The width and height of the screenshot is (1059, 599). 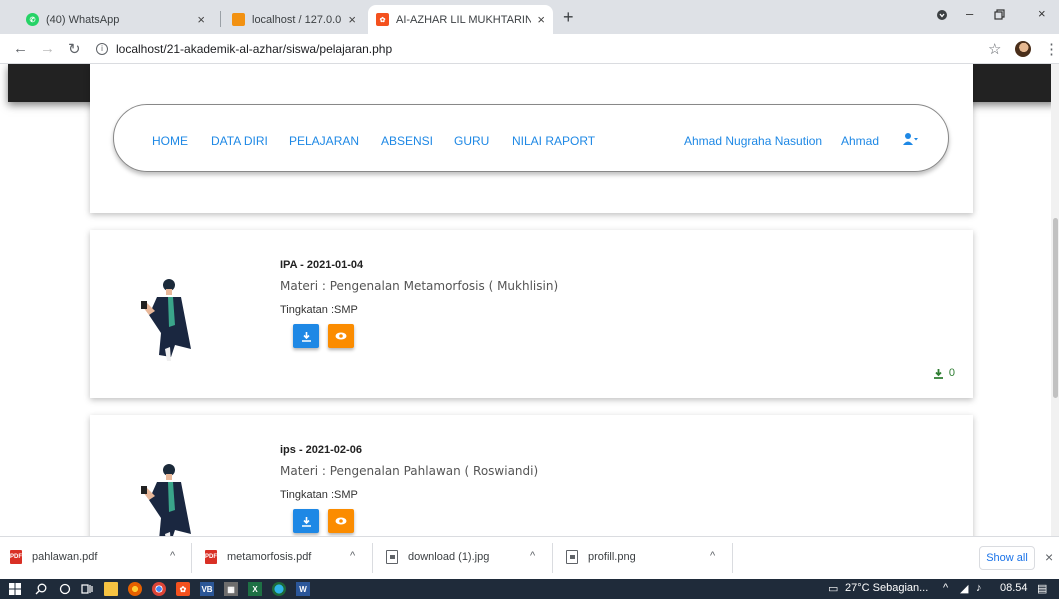 What do you see at coordinates (239, 141) in the screenshot?
I see `nav-data-diri: DATA DIRI` at bounding box center [239, 141].